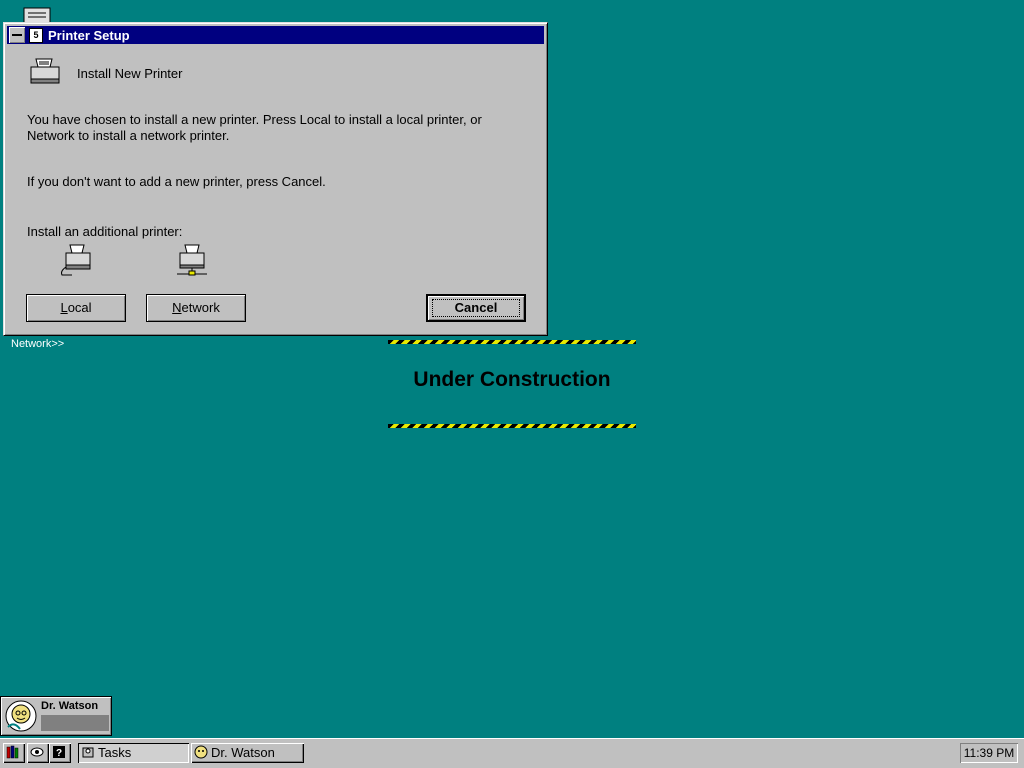 This screenshot has width=1024, height=768. Describe the element at coordinates (115, 752) in the screenshot. I see `tasks-label: Tasks` at that location.